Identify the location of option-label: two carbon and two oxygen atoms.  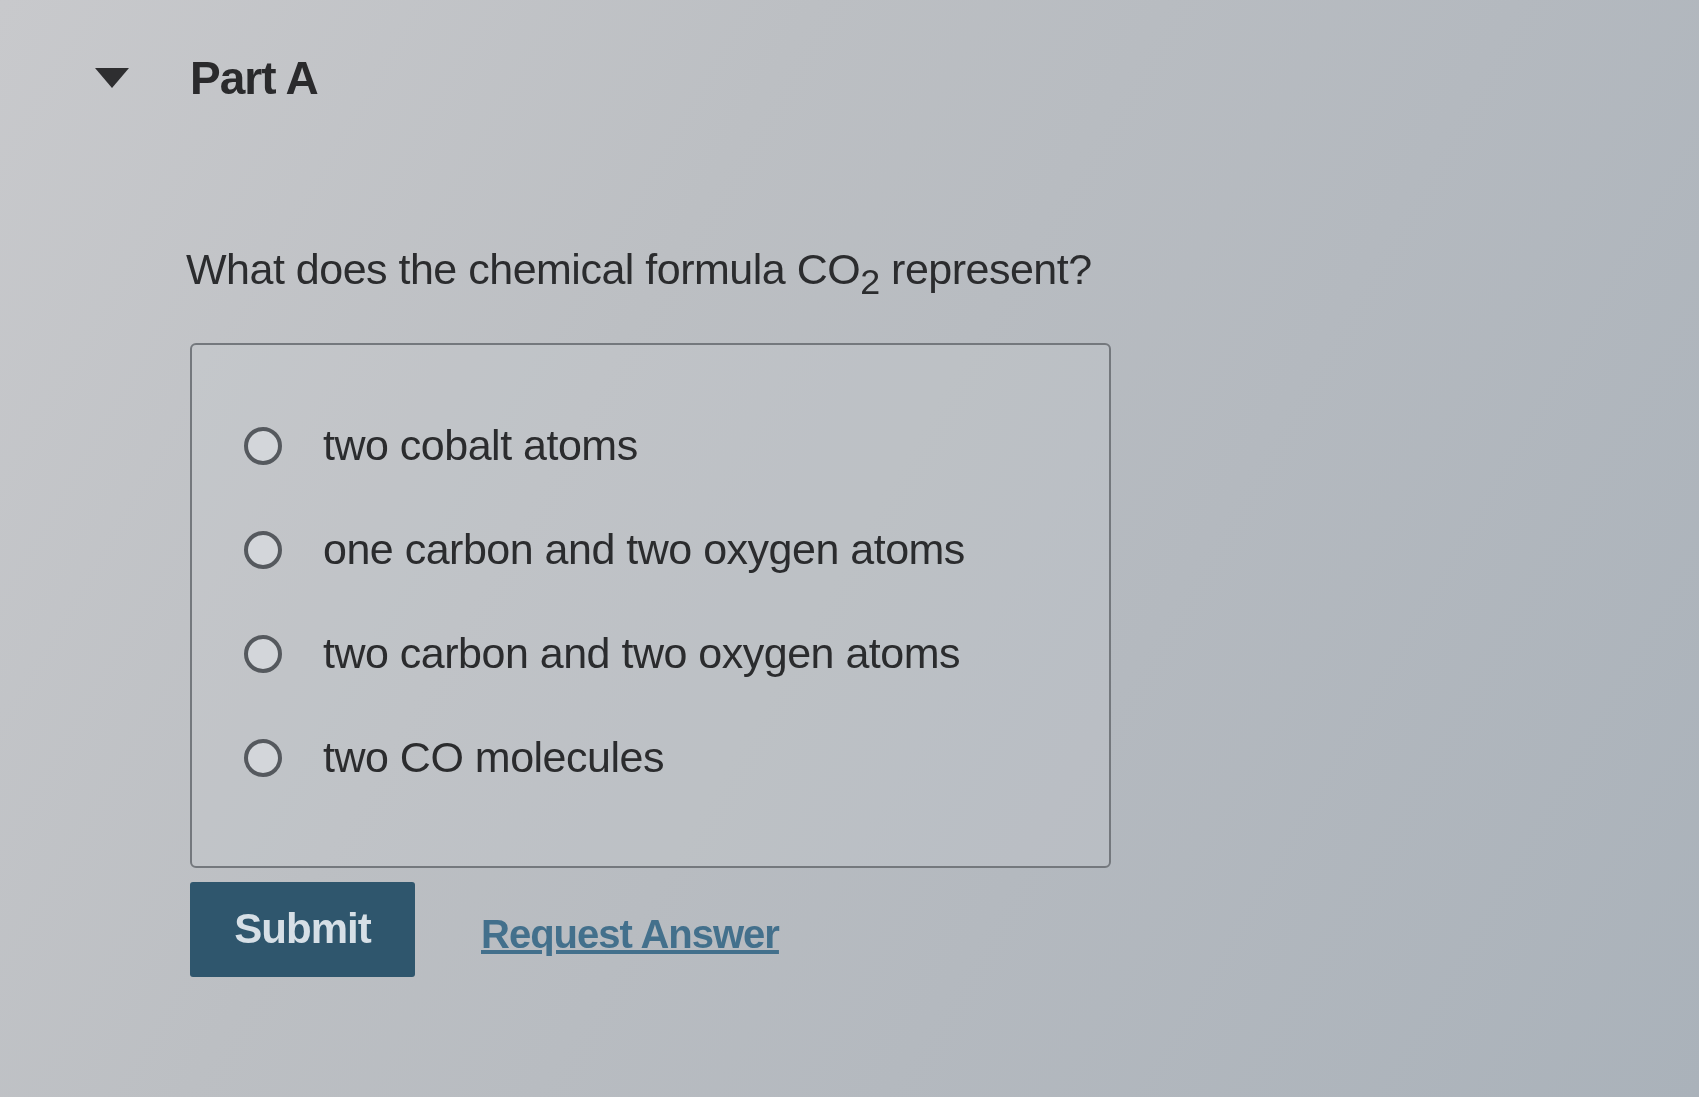
(642, 654).